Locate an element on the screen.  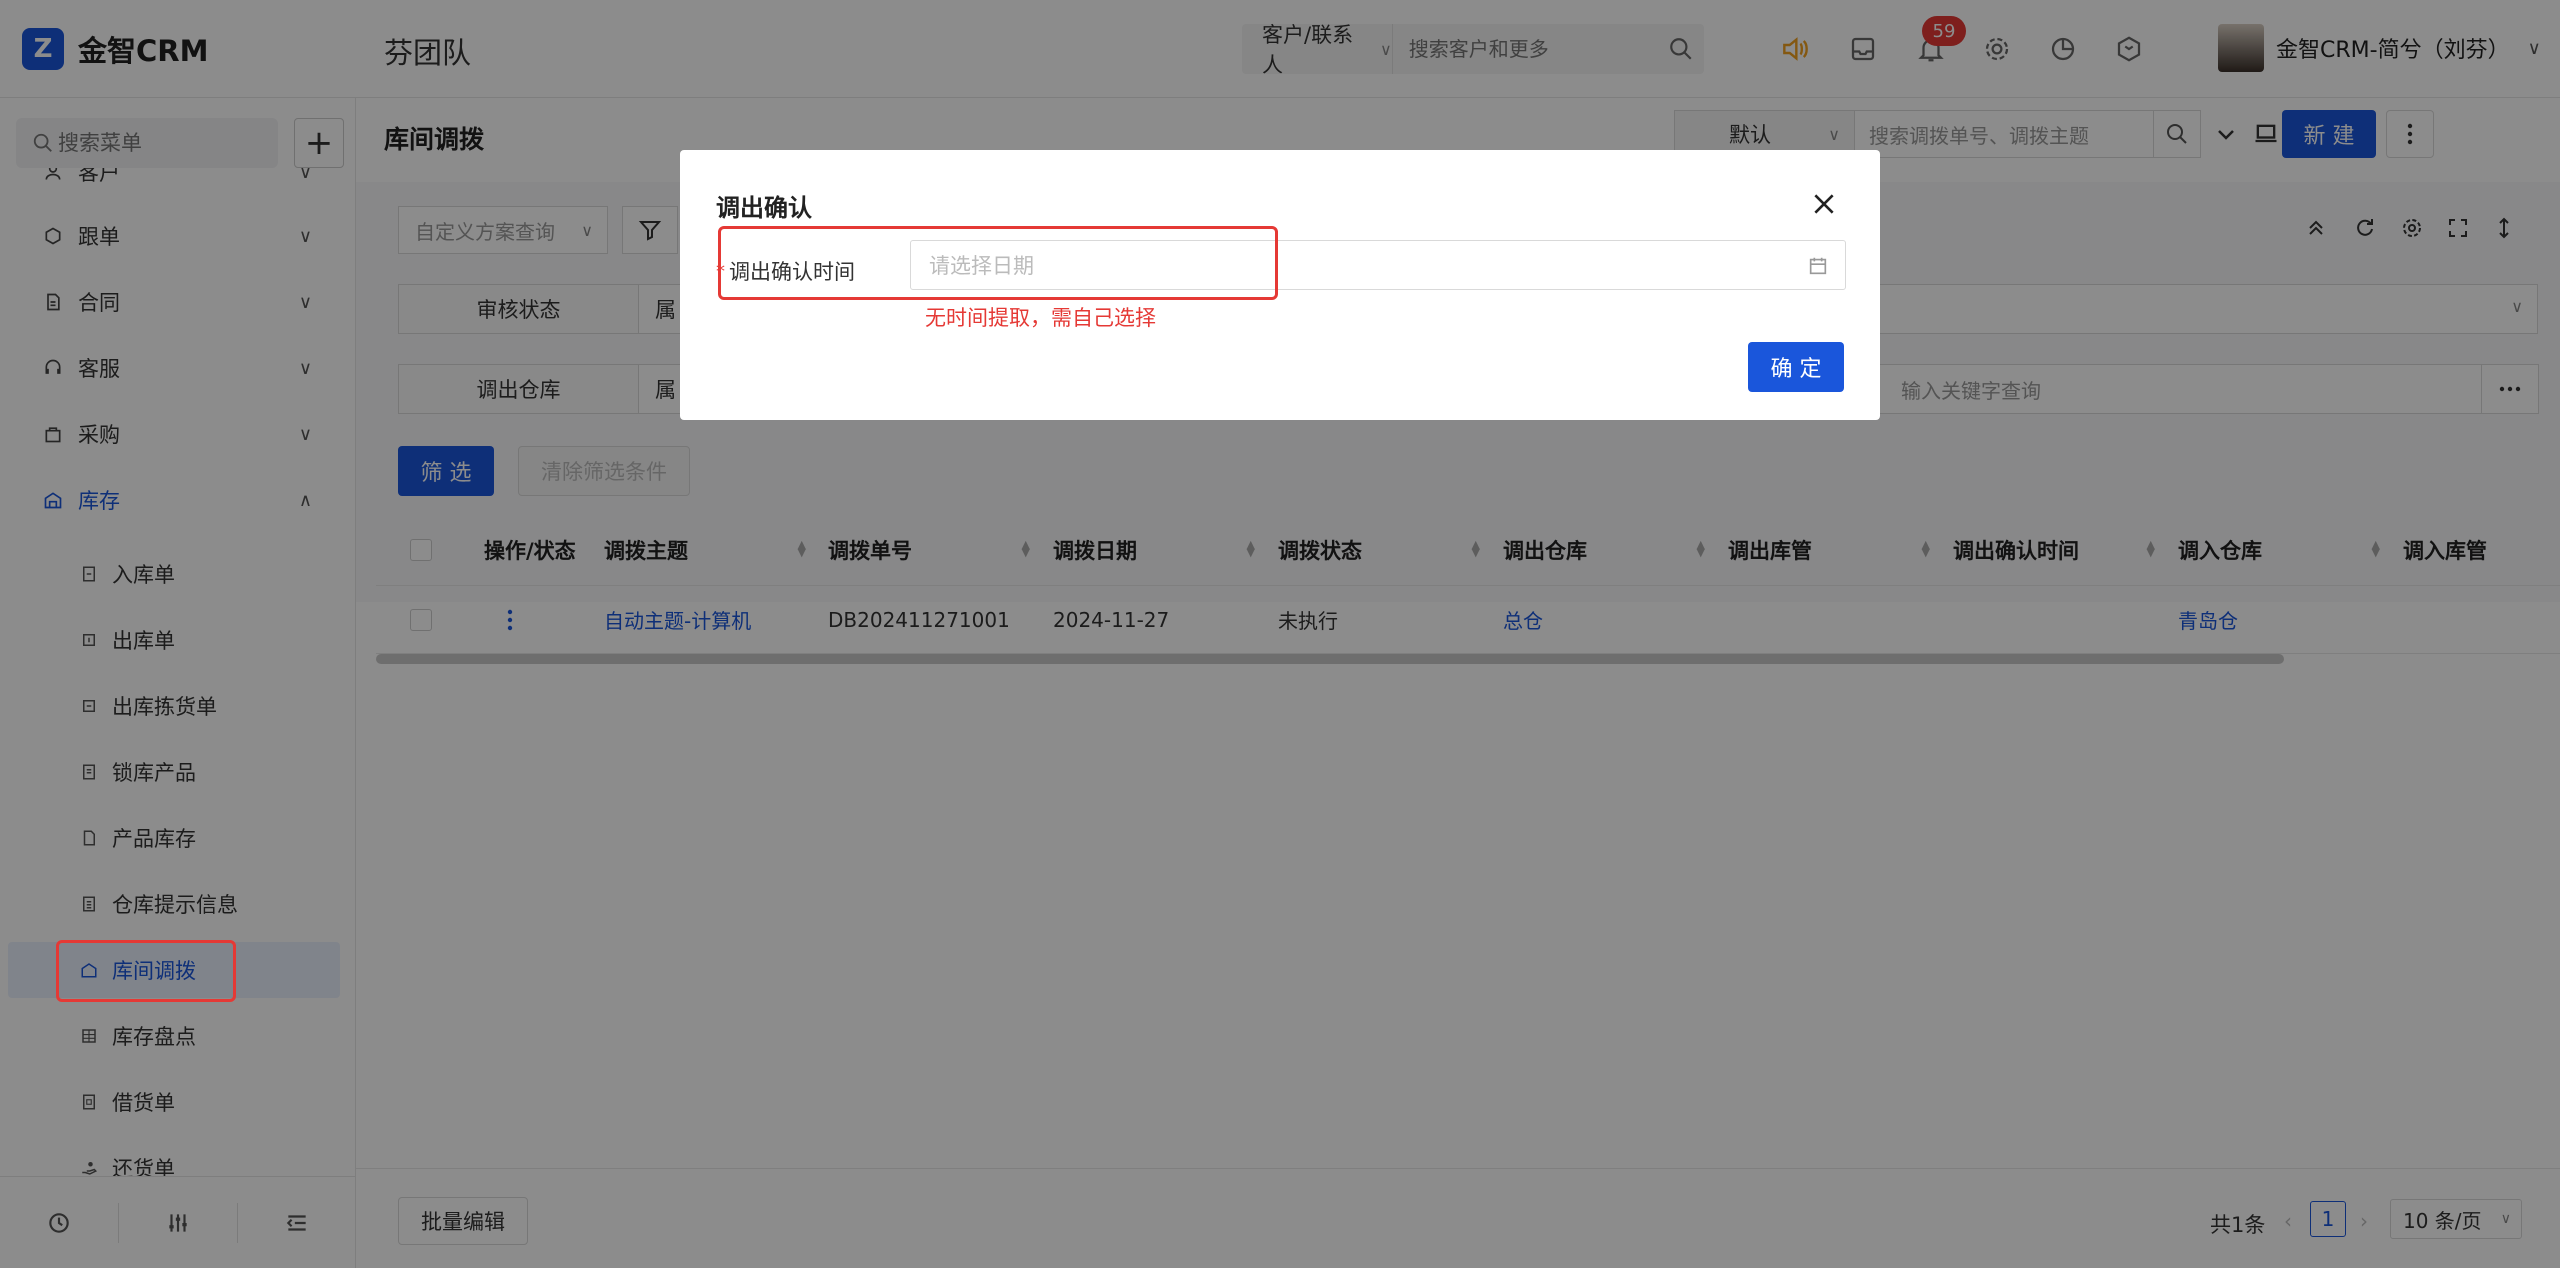
calendar-icon is located at coordinates (1818, 268).